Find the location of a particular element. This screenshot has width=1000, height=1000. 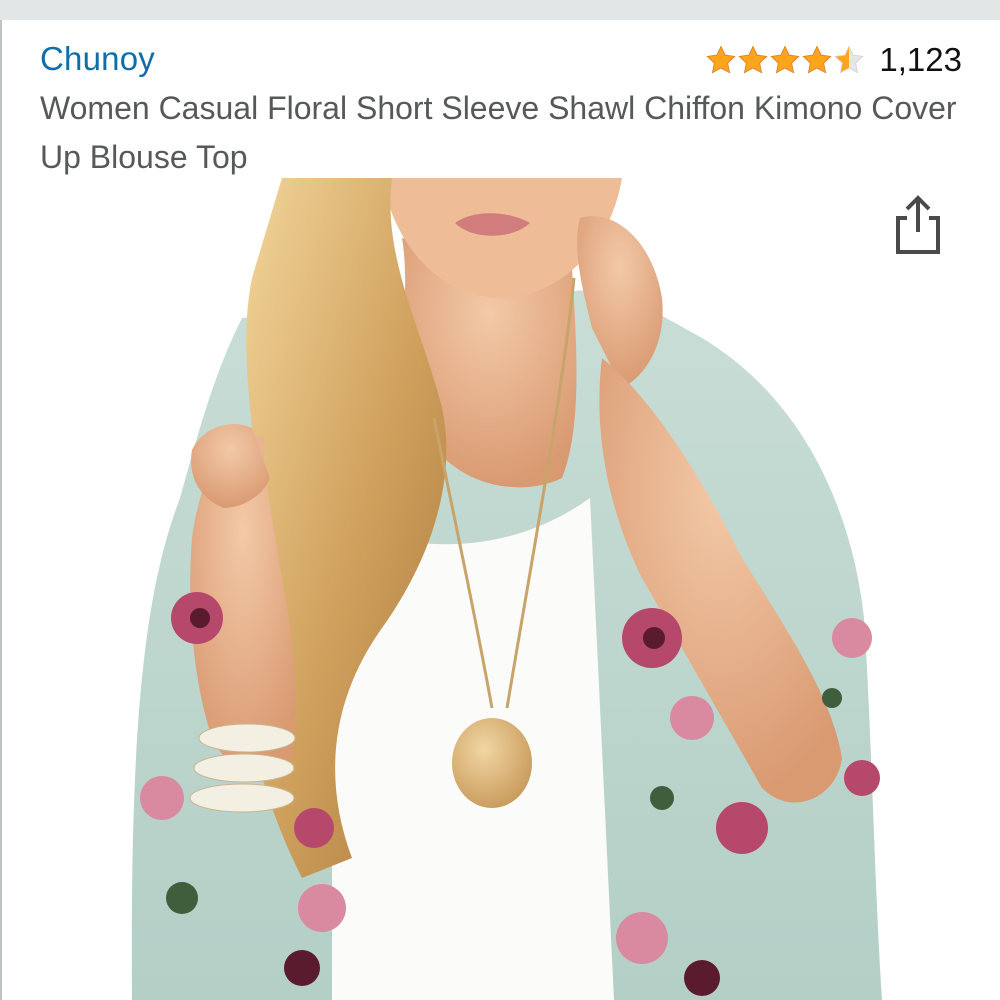

share-button is located at coordinates (918, 224).